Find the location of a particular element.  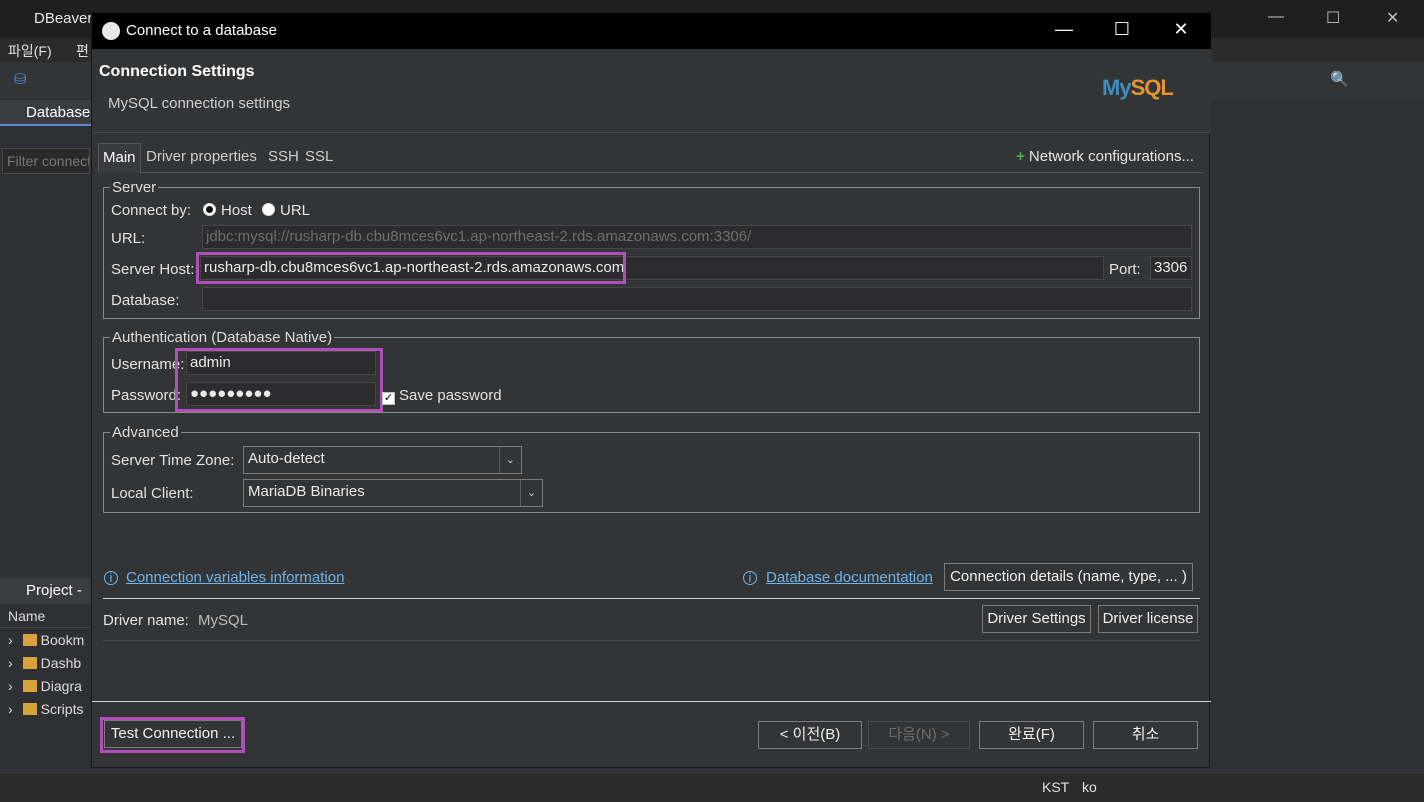

timezone-select: Auto-detect ⌄ is located at coordinates (382, 460).